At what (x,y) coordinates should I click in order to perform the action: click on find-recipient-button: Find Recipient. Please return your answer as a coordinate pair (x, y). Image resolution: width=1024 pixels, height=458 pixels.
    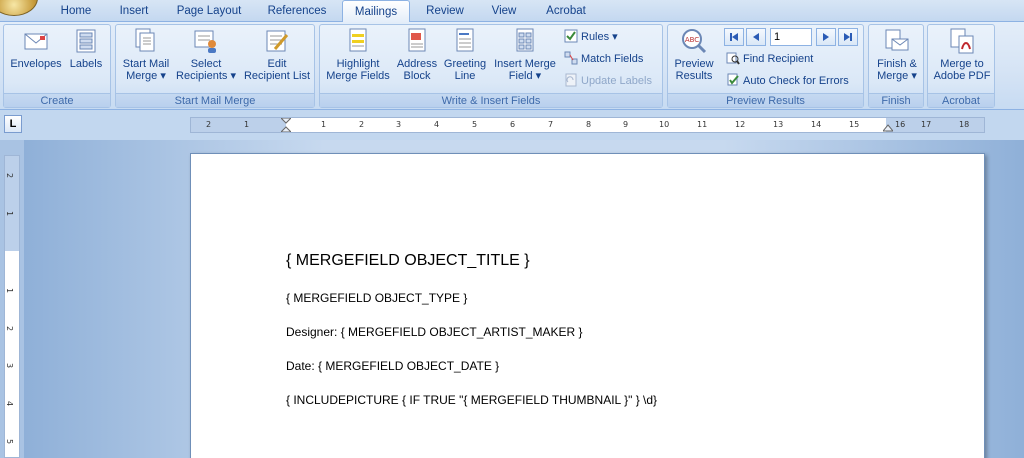
    Looking at the image, I should click on (769, 59).